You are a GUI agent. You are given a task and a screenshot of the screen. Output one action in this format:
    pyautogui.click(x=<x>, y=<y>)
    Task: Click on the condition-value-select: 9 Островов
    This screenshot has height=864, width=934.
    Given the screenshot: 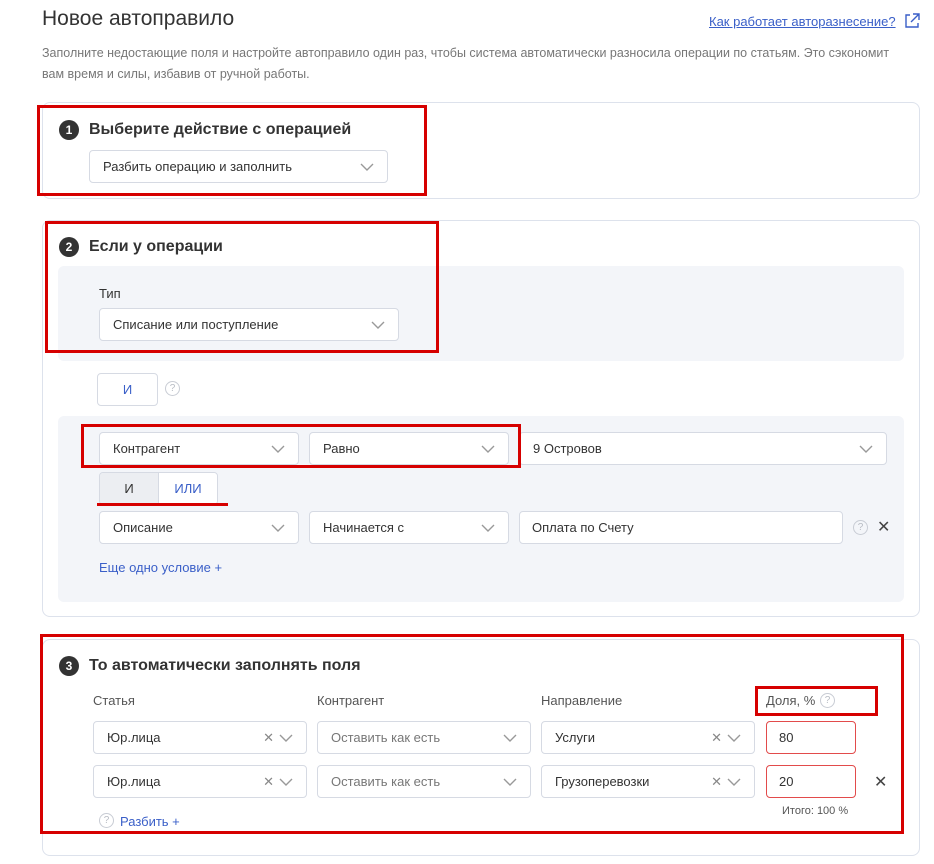 What is the action you would take?
    pyautogui.click(x=703, y=448)
    